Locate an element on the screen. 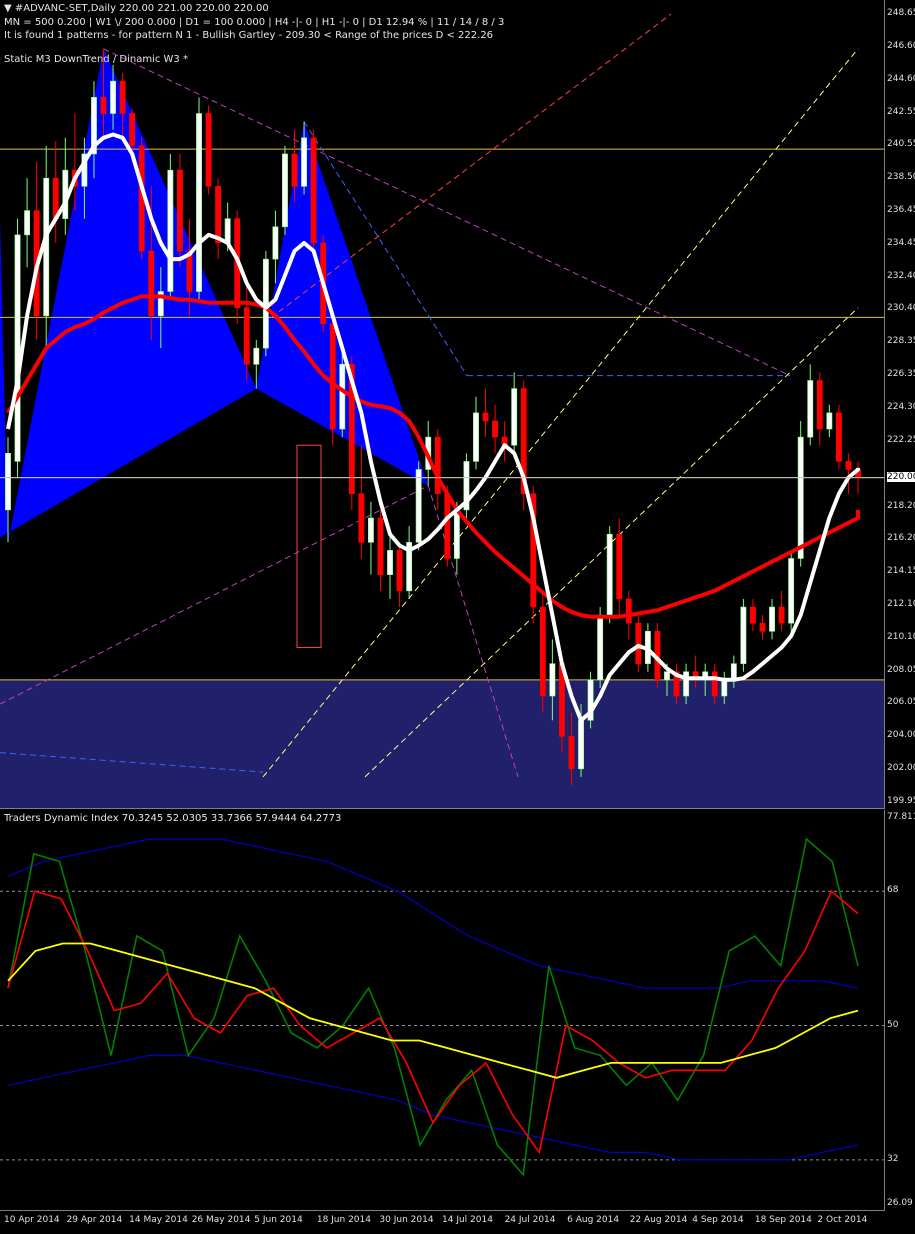 The height and width of the screenshot is (1234, 915). price-tick-label: 216.20 is located at coordinates (901, 538).